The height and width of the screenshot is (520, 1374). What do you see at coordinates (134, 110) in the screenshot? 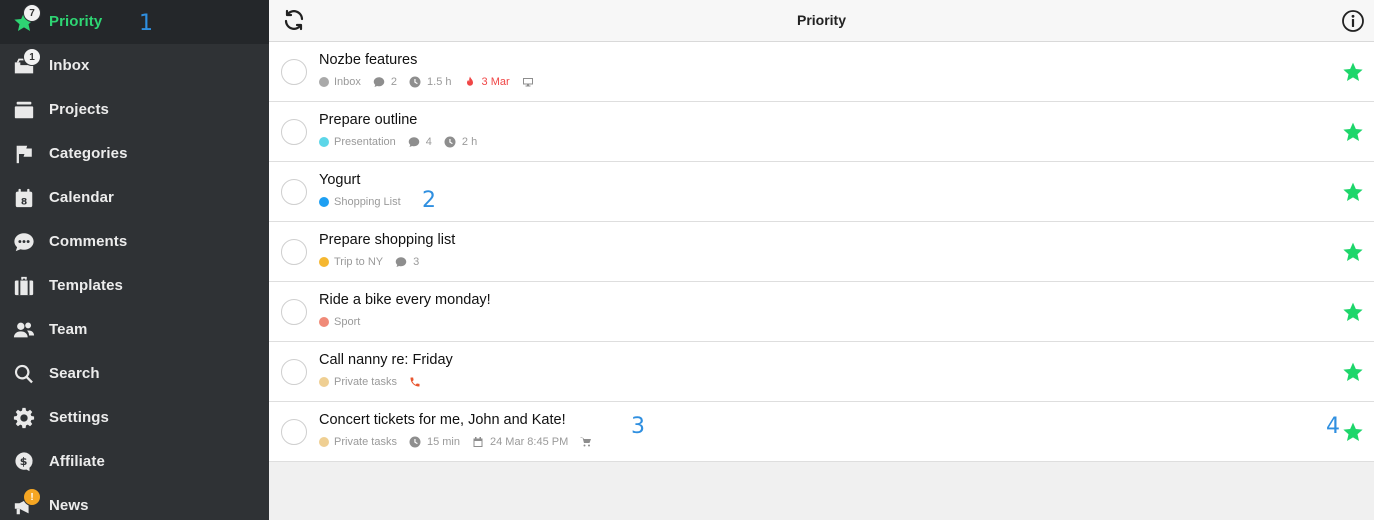
I see `sidebar-item-projects: Projects` at bounding box center [134, 110].